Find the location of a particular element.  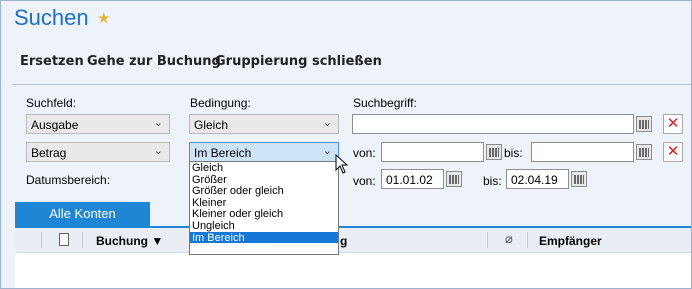

date-to-input: 02.04.19 is located at coordinates (537, 179).